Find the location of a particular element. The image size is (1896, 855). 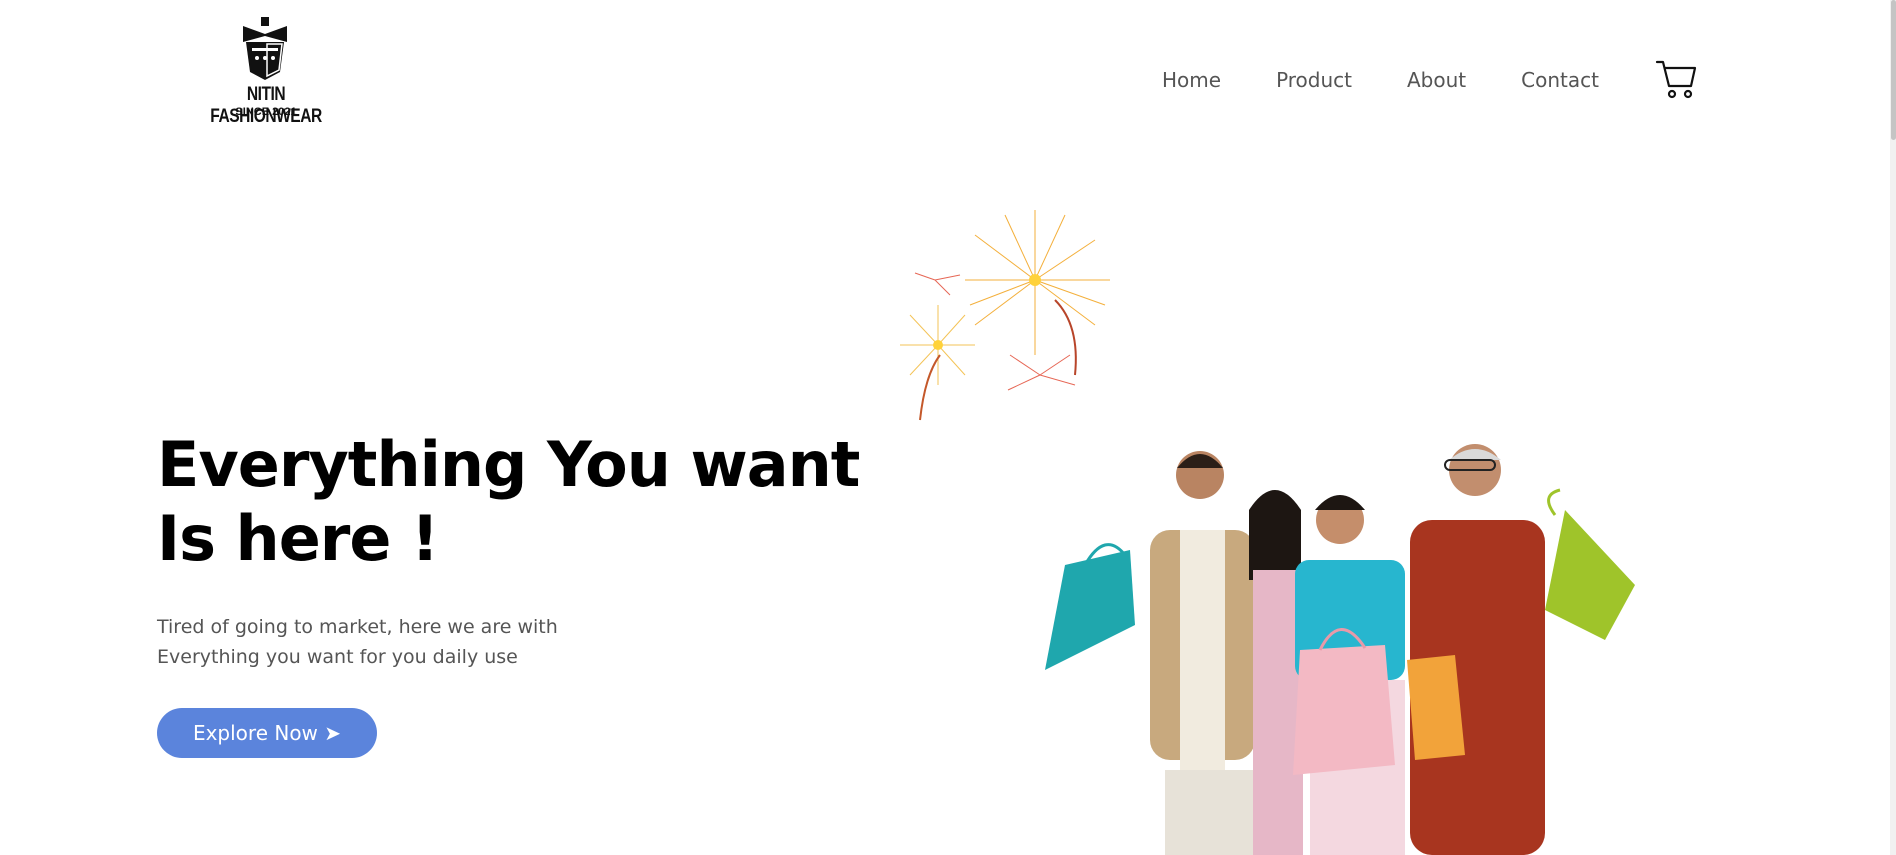

cart-icon is located at coordinates (1676, 79).